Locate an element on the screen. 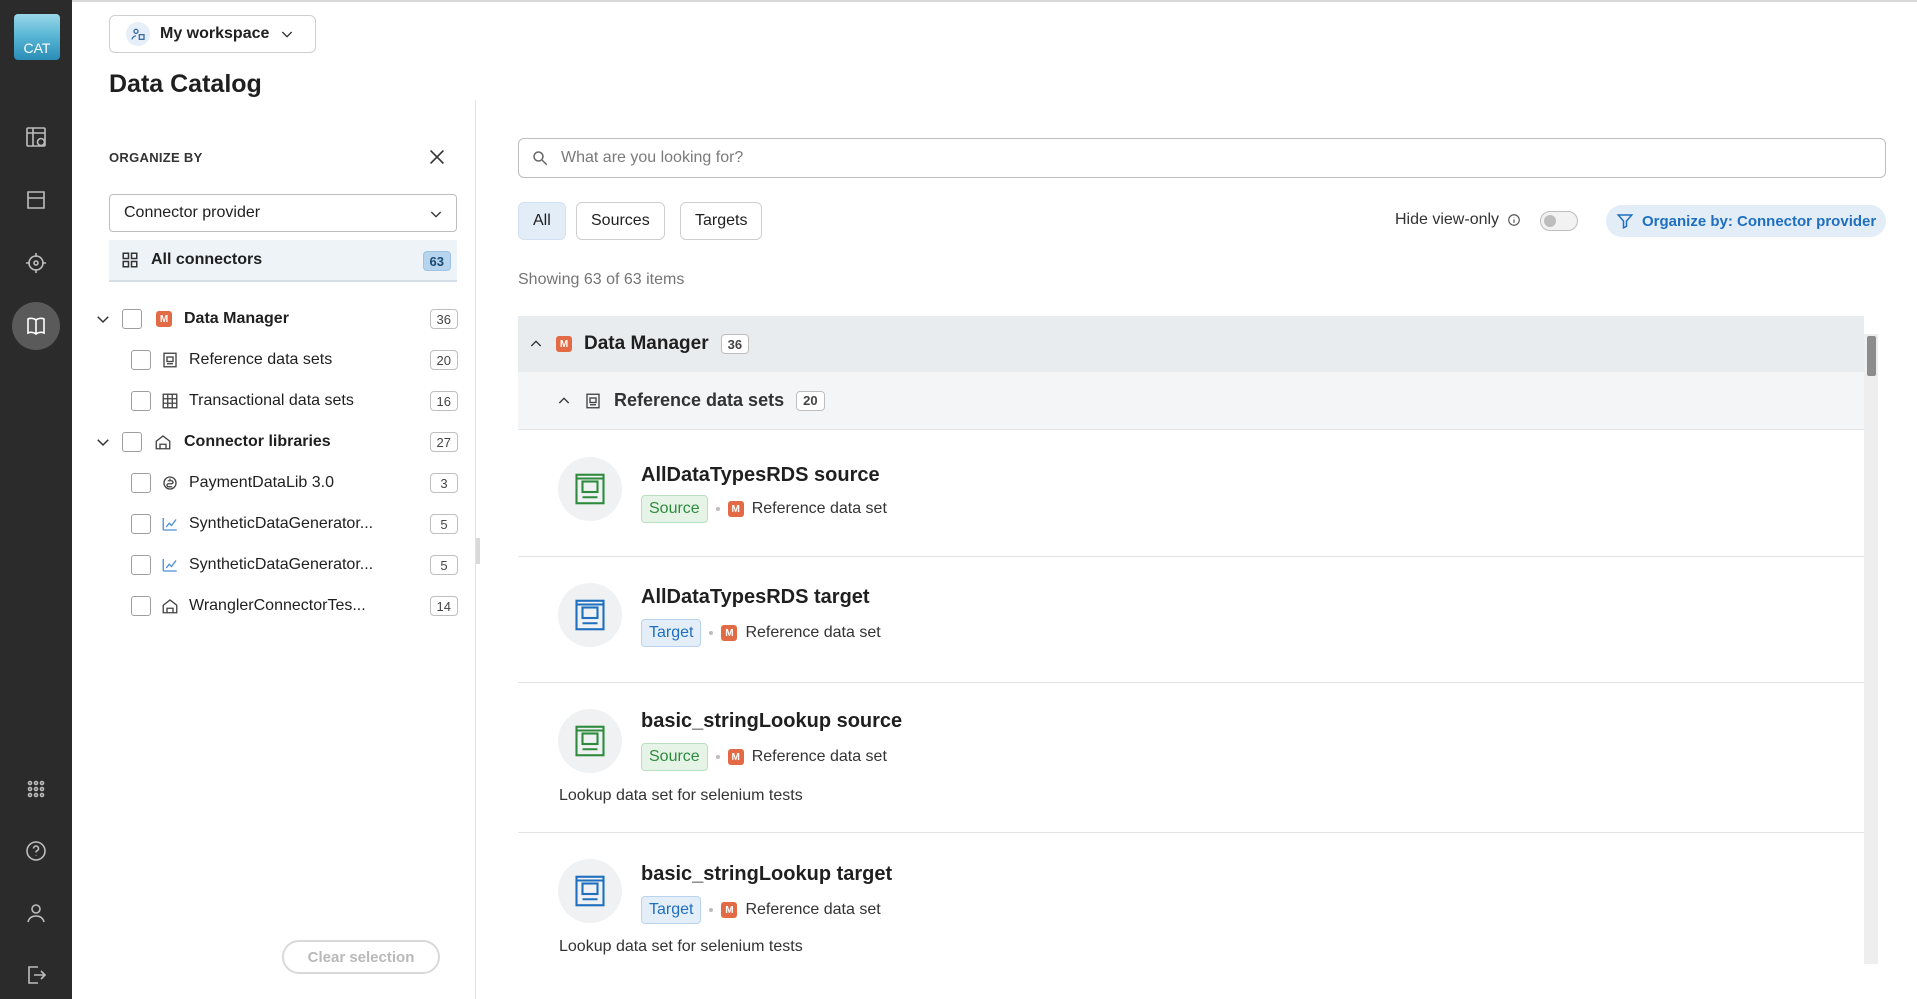 This screenshot has width=1917, height=999. tree-item: WranglerConnectorTes... 14 is located at coordinates (294, 606).